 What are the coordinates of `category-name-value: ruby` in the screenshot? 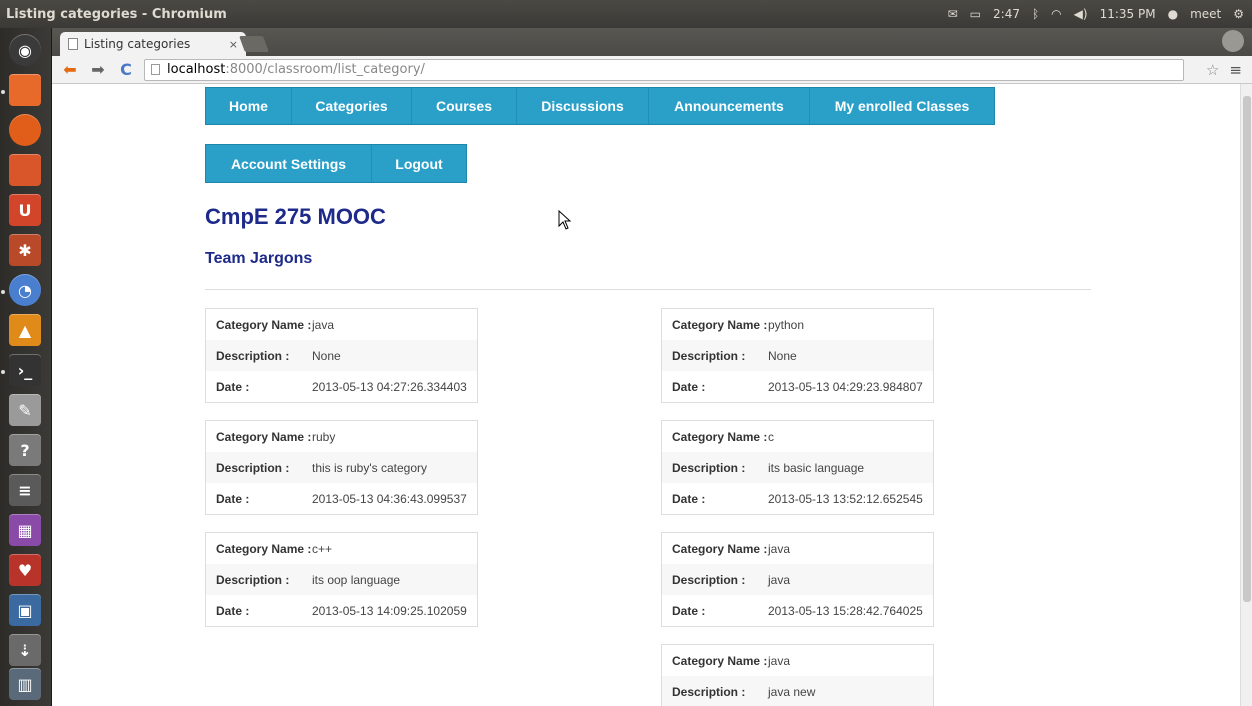 It's located at (324, 436).